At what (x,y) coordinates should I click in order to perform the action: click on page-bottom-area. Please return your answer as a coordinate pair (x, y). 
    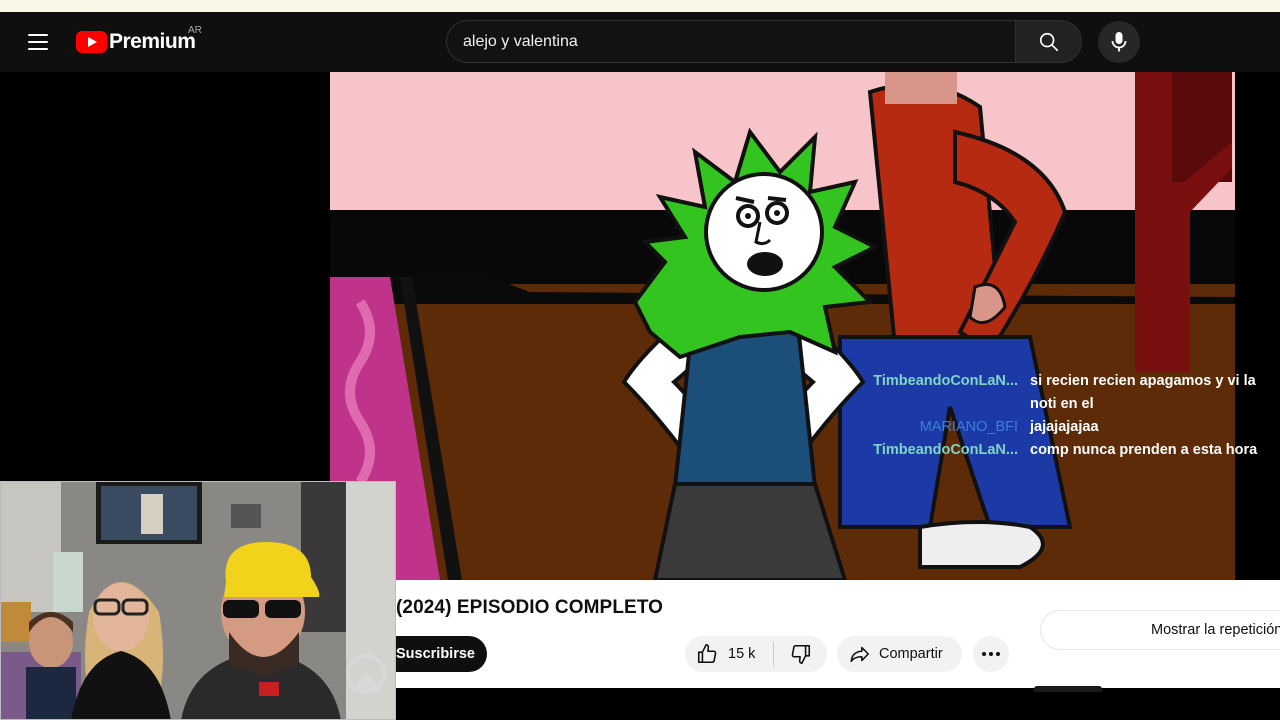
    Looking at the image, I should click on (838, 704).